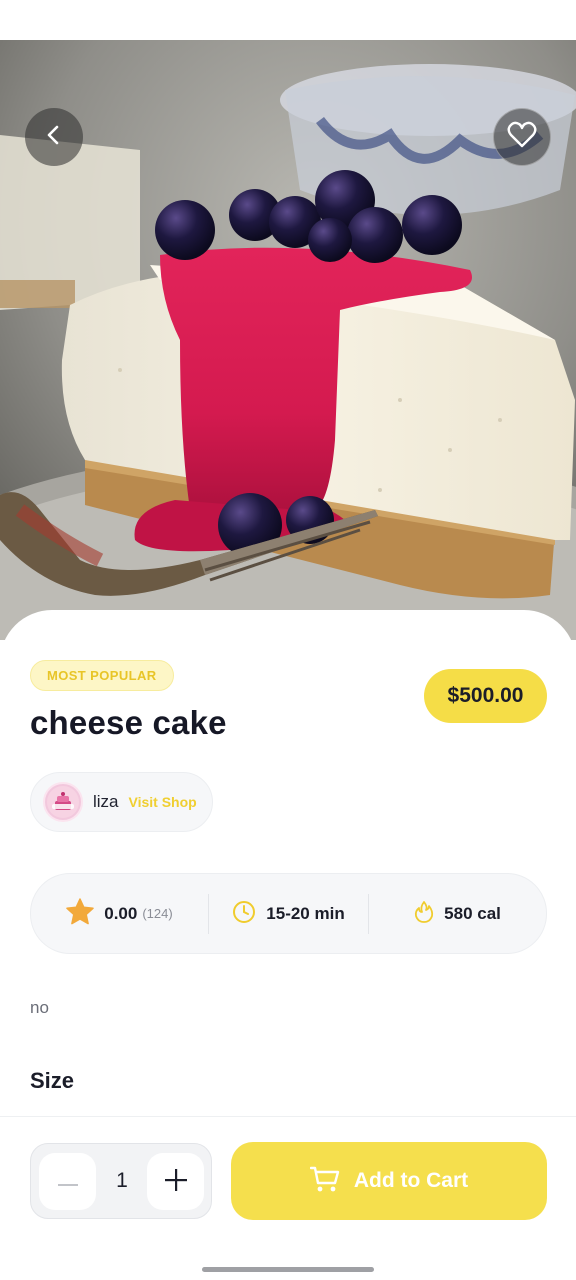 The image size is (576, 1280). What do you see at coordinates (424, 914) in the screenshot?
I see `flame-icon` at bounding box center [424, 914].